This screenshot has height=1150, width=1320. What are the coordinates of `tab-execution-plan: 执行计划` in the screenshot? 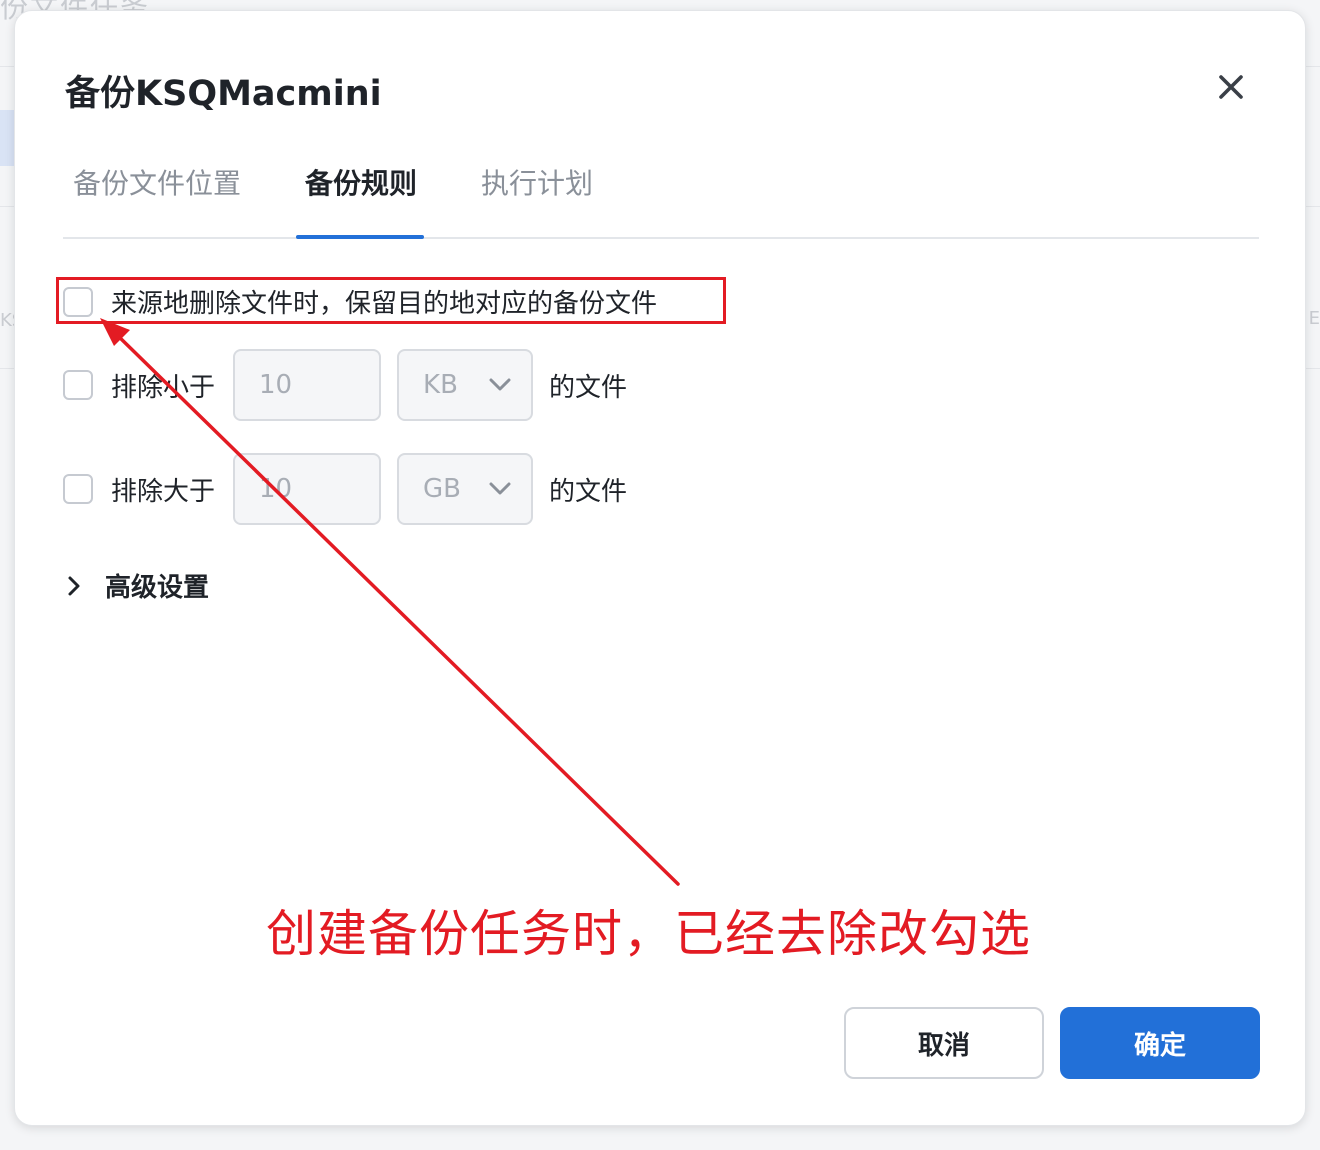 It's located at (537, 199).